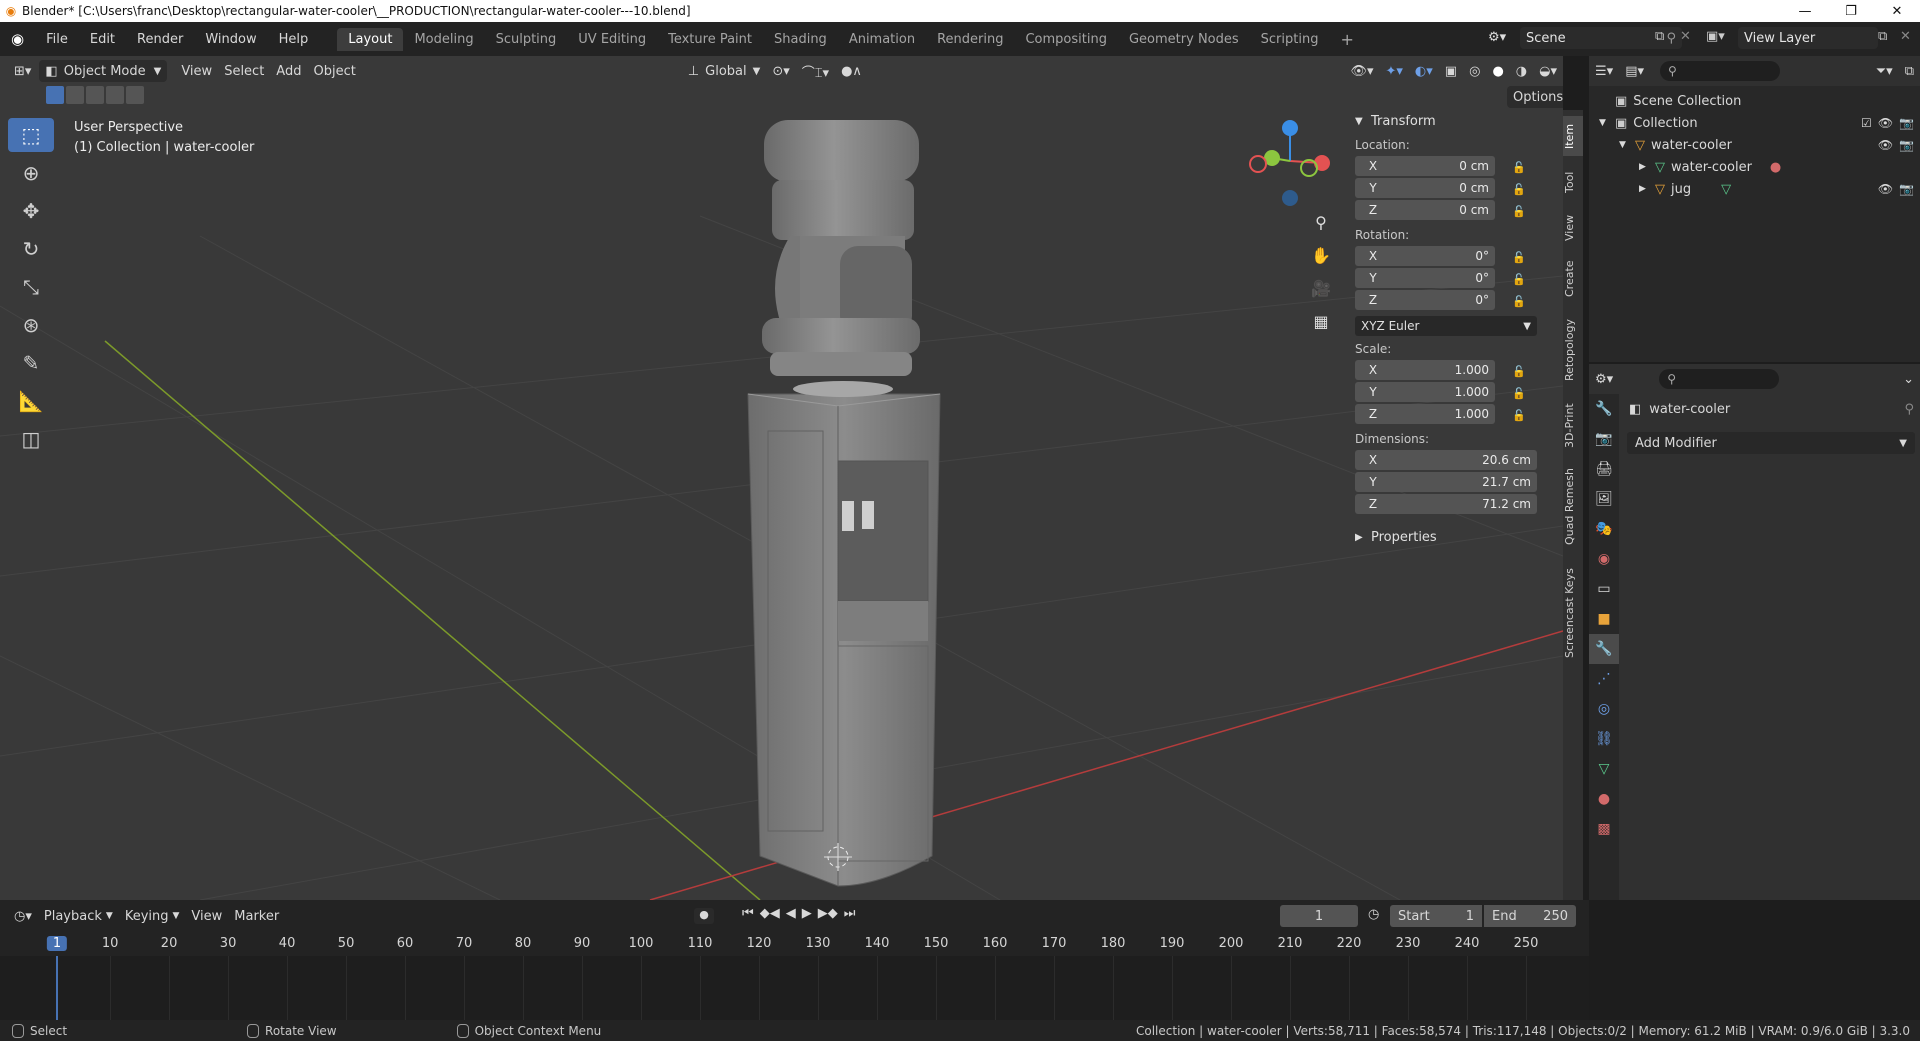 The image size is (1920, 1041). What do you see at coordinates (1446, 460) in the screenshot?
I see `dimensions-x-field: X 20.6 cm` at bounding box center [1446, 460].